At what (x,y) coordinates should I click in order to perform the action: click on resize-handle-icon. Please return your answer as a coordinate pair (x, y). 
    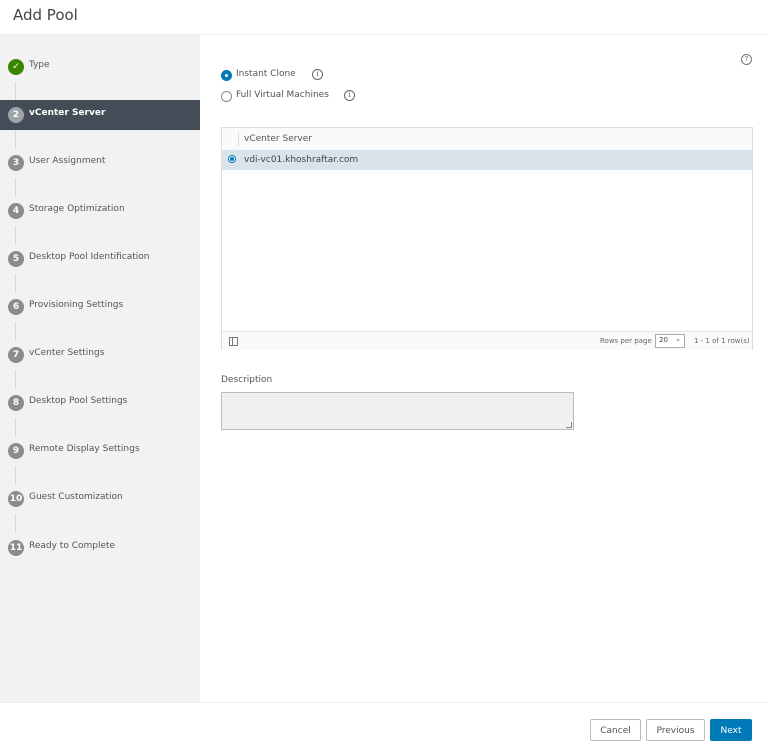
    Looking at the image, I should click on (569, 425).